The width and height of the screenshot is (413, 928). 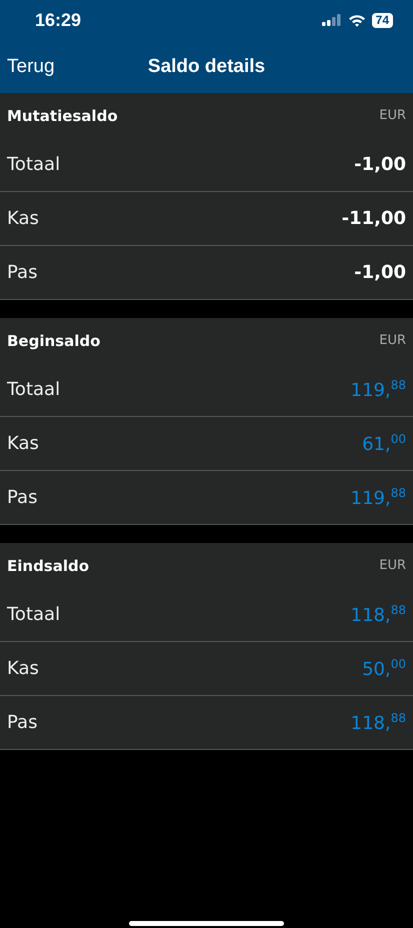 I want to click on amount: 50,$^{00}$, so click(x=384, y=668).